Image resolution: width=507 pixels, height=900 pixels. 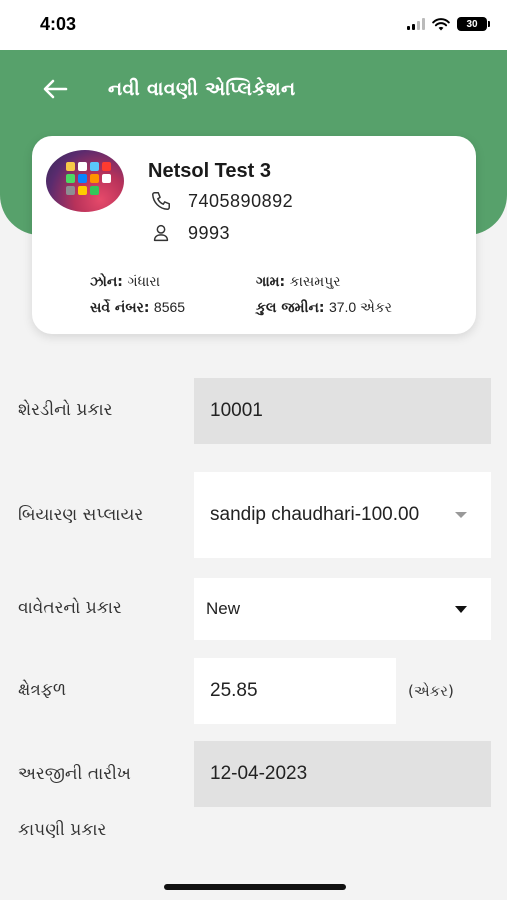 What do you see at coordinates (209, 232) in the screenshot?
I see `farmer-id: 9993` at bounding box center [209, 232].